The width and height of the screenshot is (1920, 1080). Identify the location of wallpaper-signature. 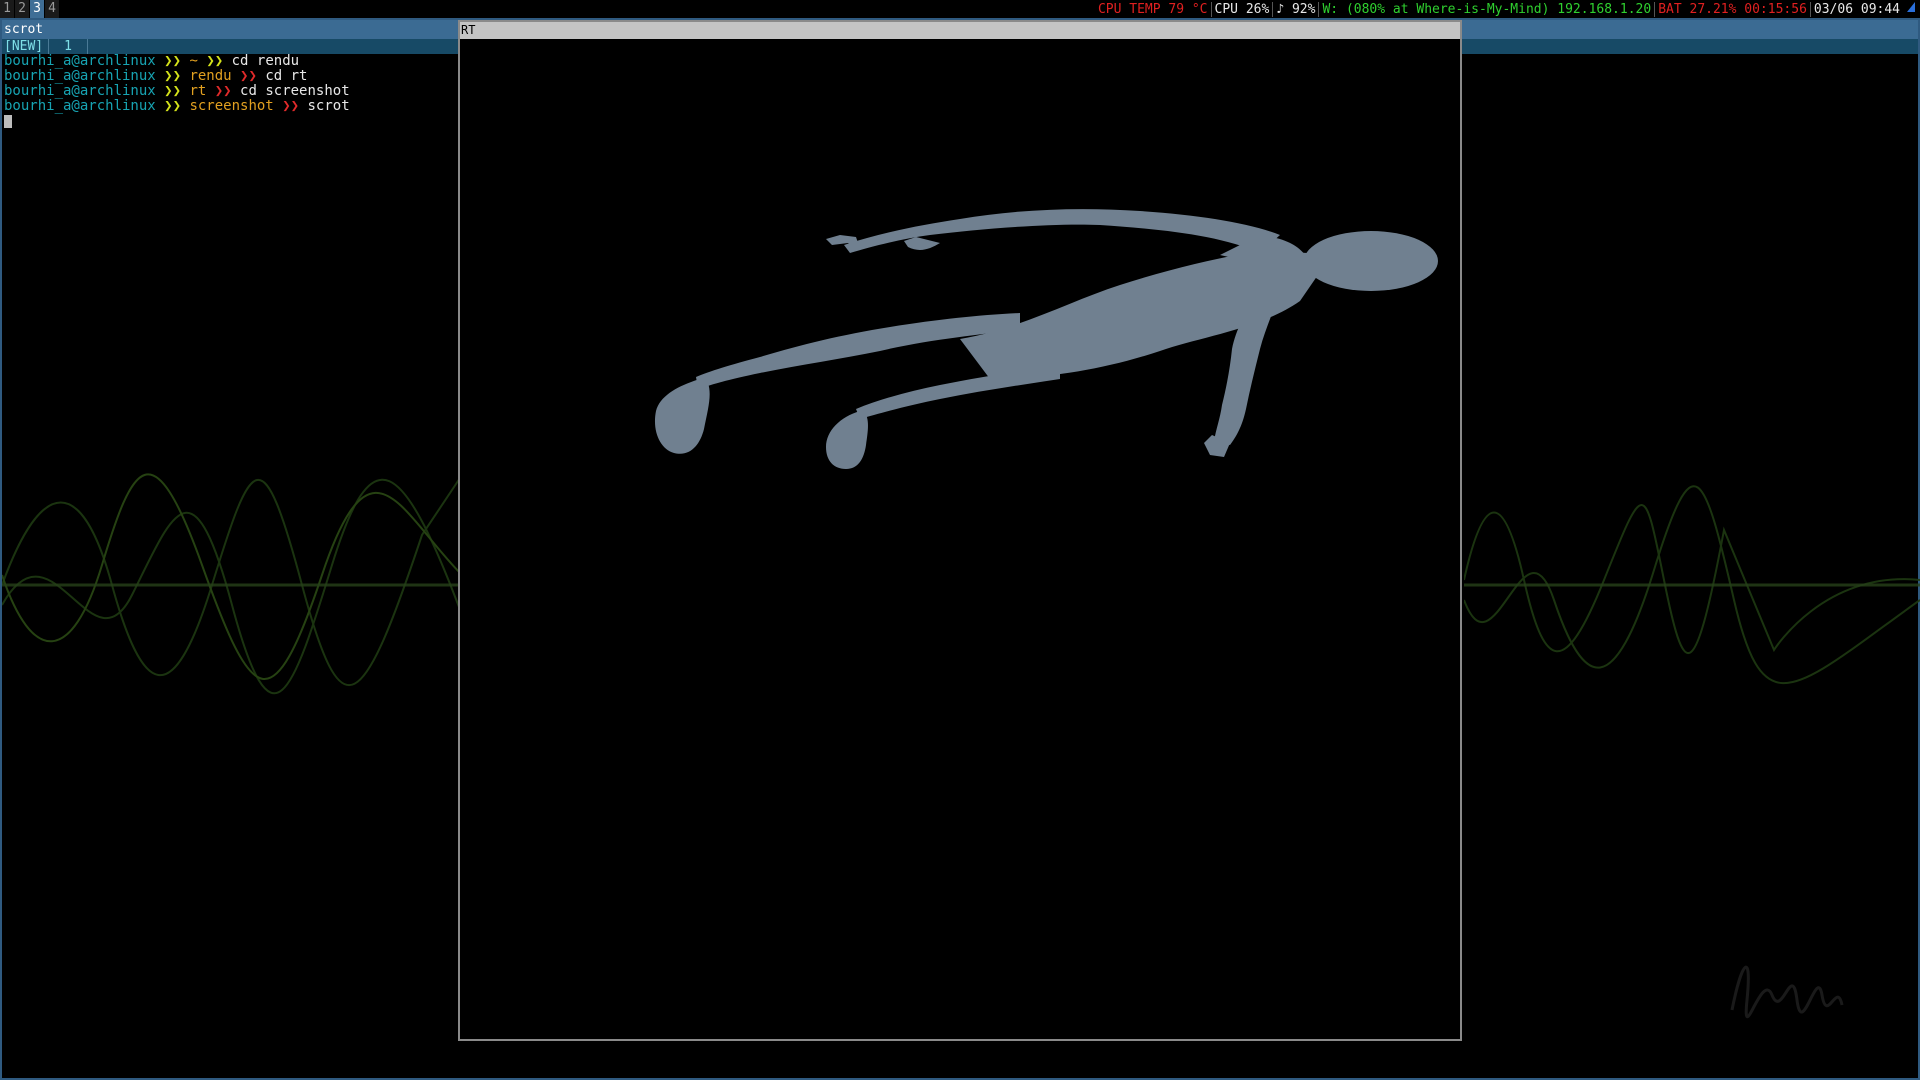
(1787, 992).